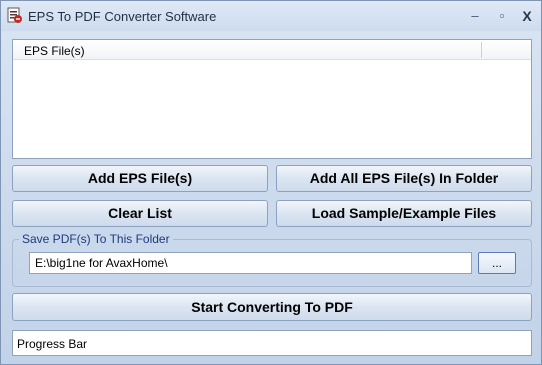  Describe the element at coordinates (140, 178) in the screenshot. I see `add-eps-files-button: Add EPS File(s)` at that location.